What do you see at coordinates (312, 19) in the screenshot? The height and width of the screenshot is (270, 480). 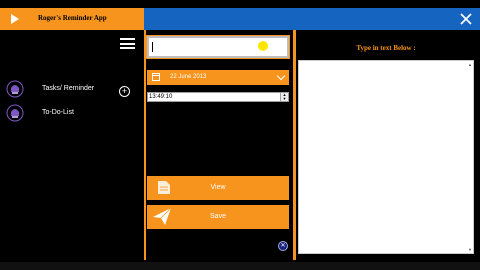 I see `window-title-bar` at bounding box center [312, 19].